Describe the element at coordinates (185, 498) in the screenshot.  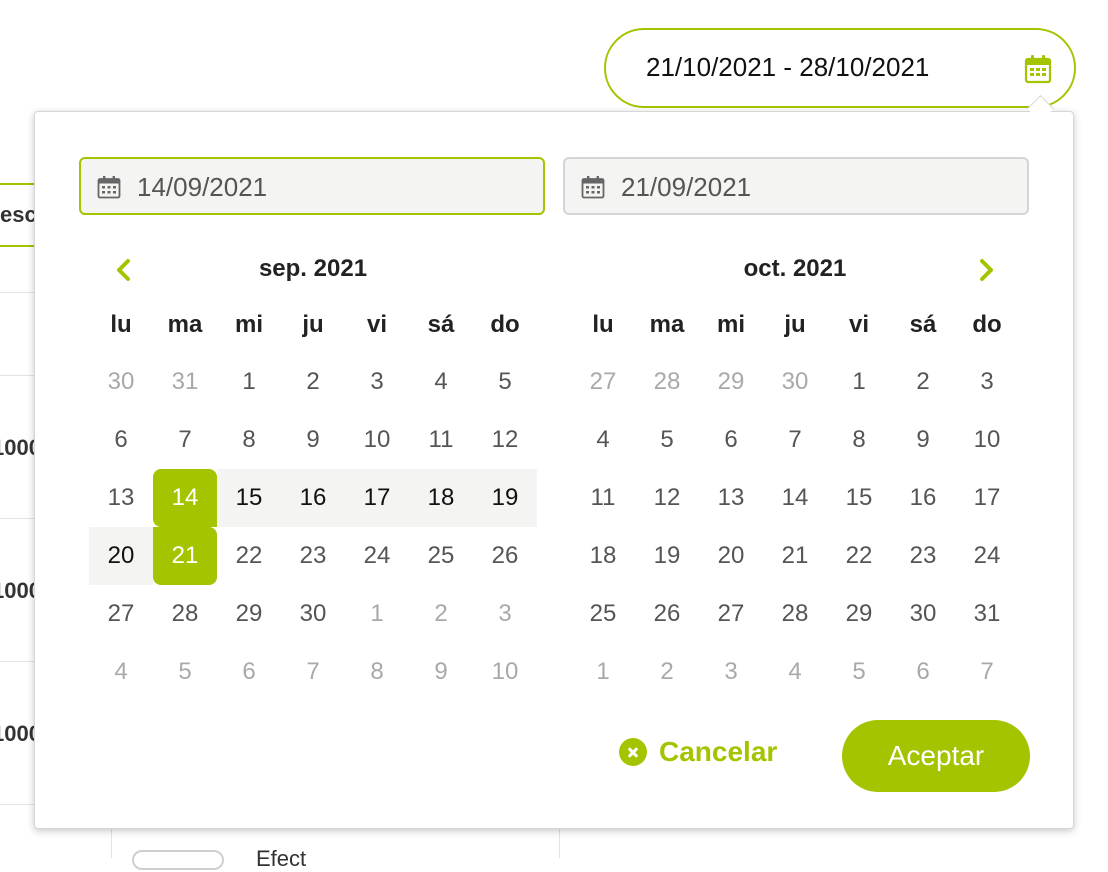
I see `selected-day-start: 14` at that location.